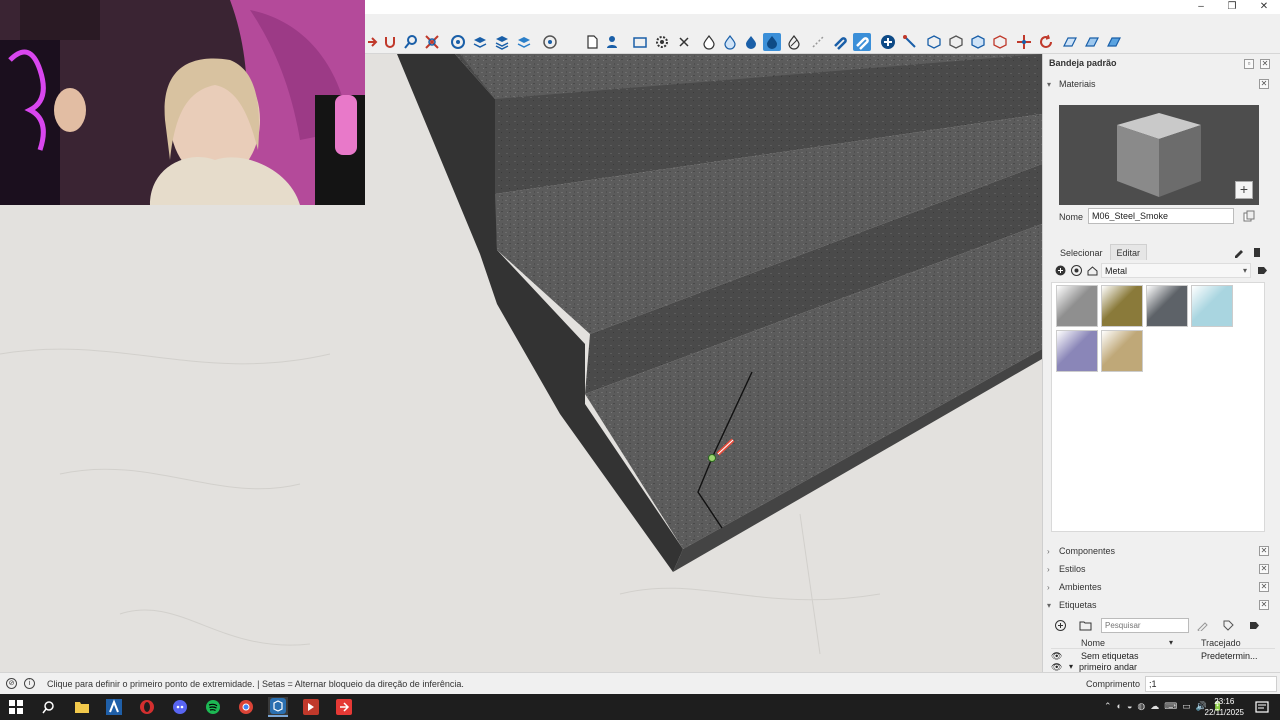 The image size is (1280, 720). Describe the element at coordinates (524, 42) in the screenshot. I see `layers3-icon` at that location.